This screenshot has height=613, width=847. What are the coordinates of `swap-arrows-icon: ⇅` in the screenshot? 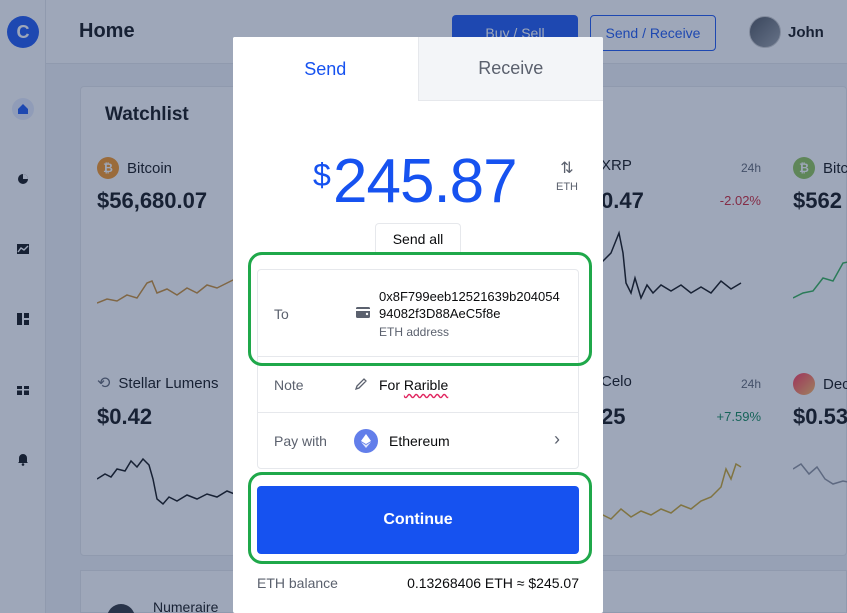 It's located at (567, 168).